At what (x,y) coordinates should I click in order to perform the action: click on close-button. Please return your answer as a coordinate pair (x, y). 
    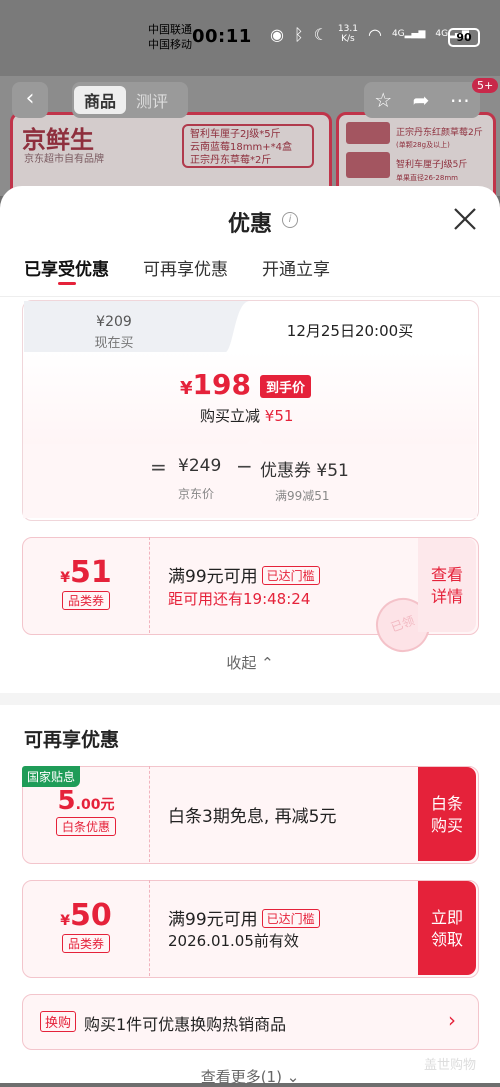
    Looking at the image, I should click on (465, 219).